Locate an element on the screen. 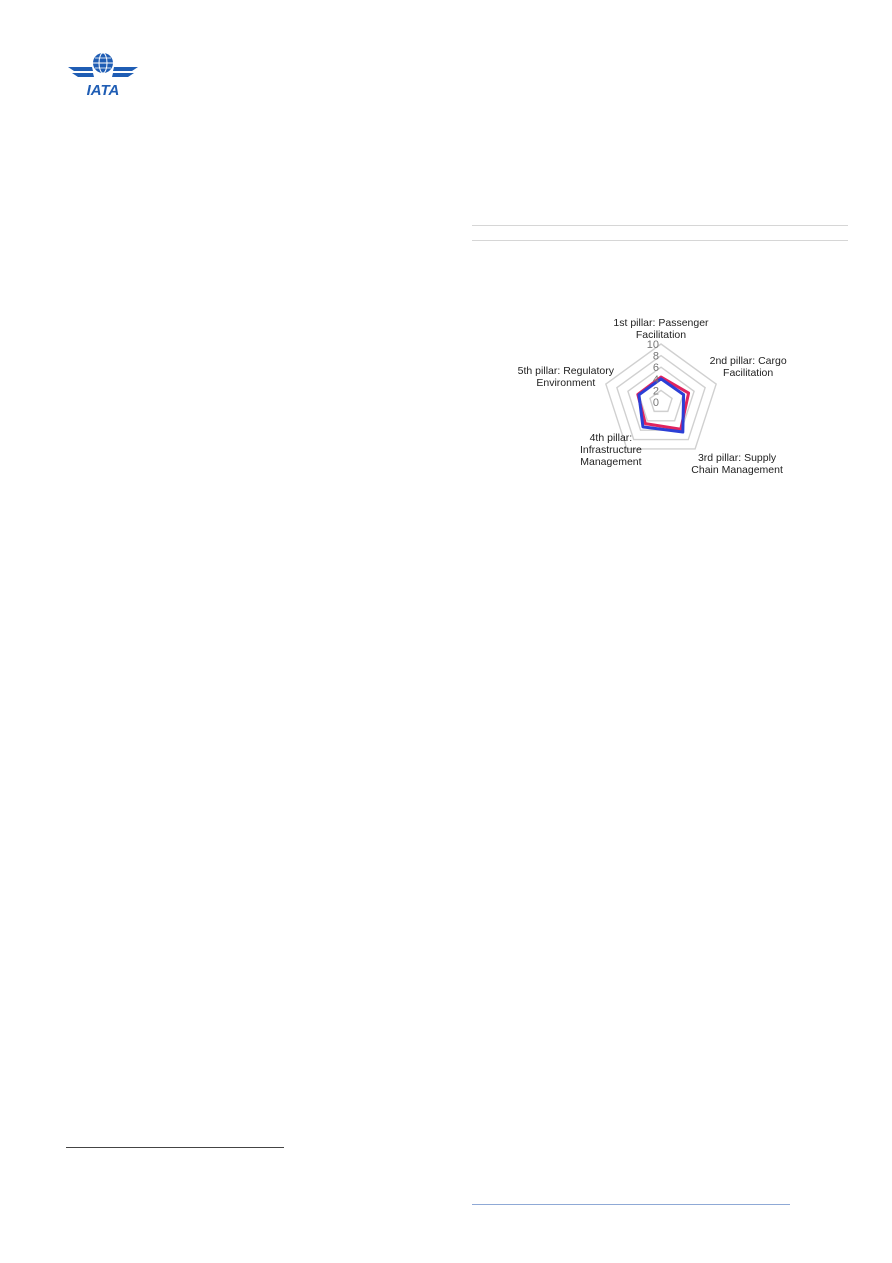  axis-label: Chain Management is located at coordinates (737, 470).